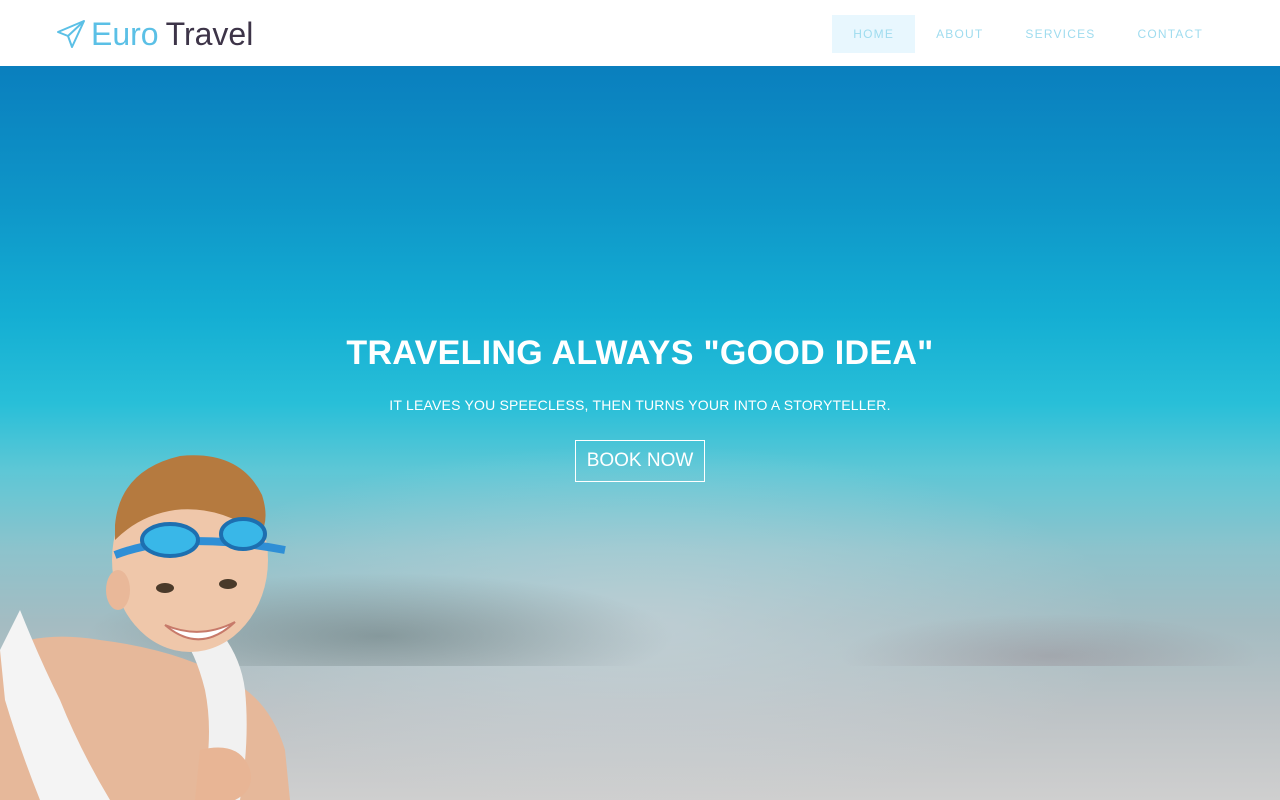 The width and height of the screenshot is (1280, 800). Describe the element at coordinates (874, 34) in the screenshot. I see `nav-item-home: HOME` at that location.